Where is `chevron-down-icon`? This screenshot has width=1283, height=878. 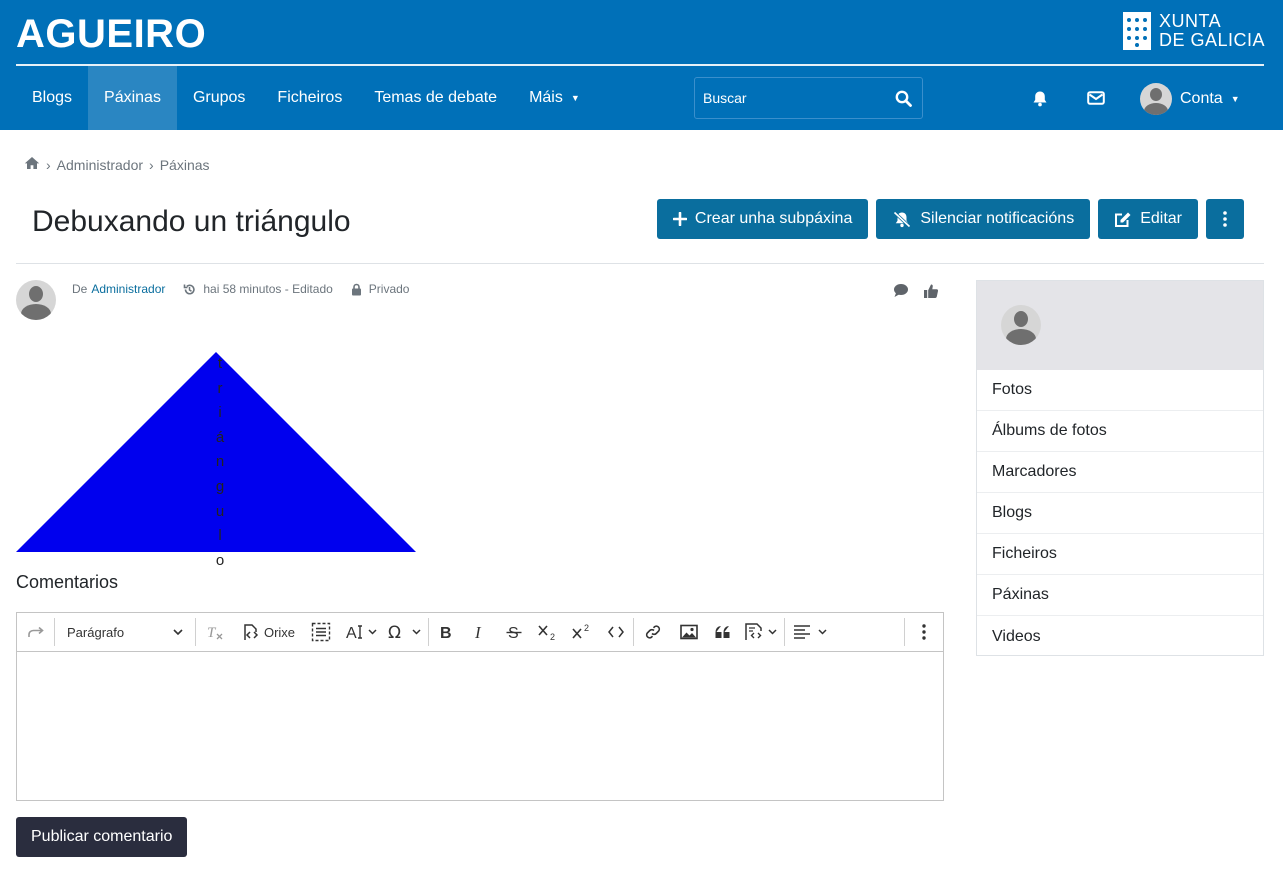 chevron-down-icon is located at coordinates (178, 632).